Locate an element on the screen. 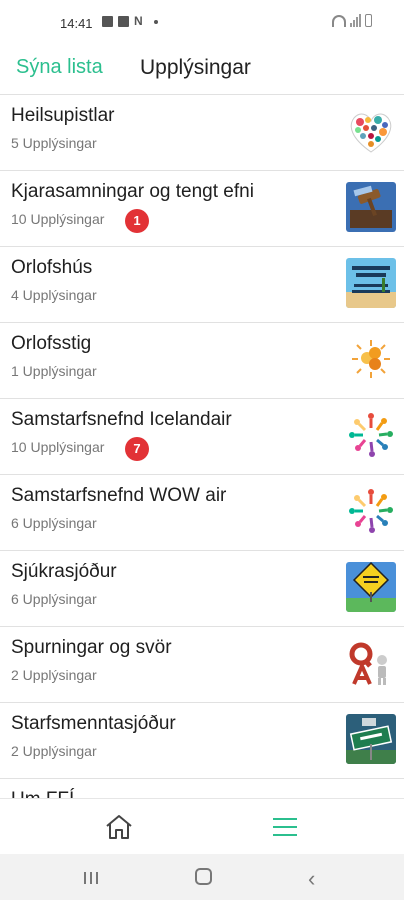  list-item-count: 5 Upplýsingar is located at coordinates (54, 143).